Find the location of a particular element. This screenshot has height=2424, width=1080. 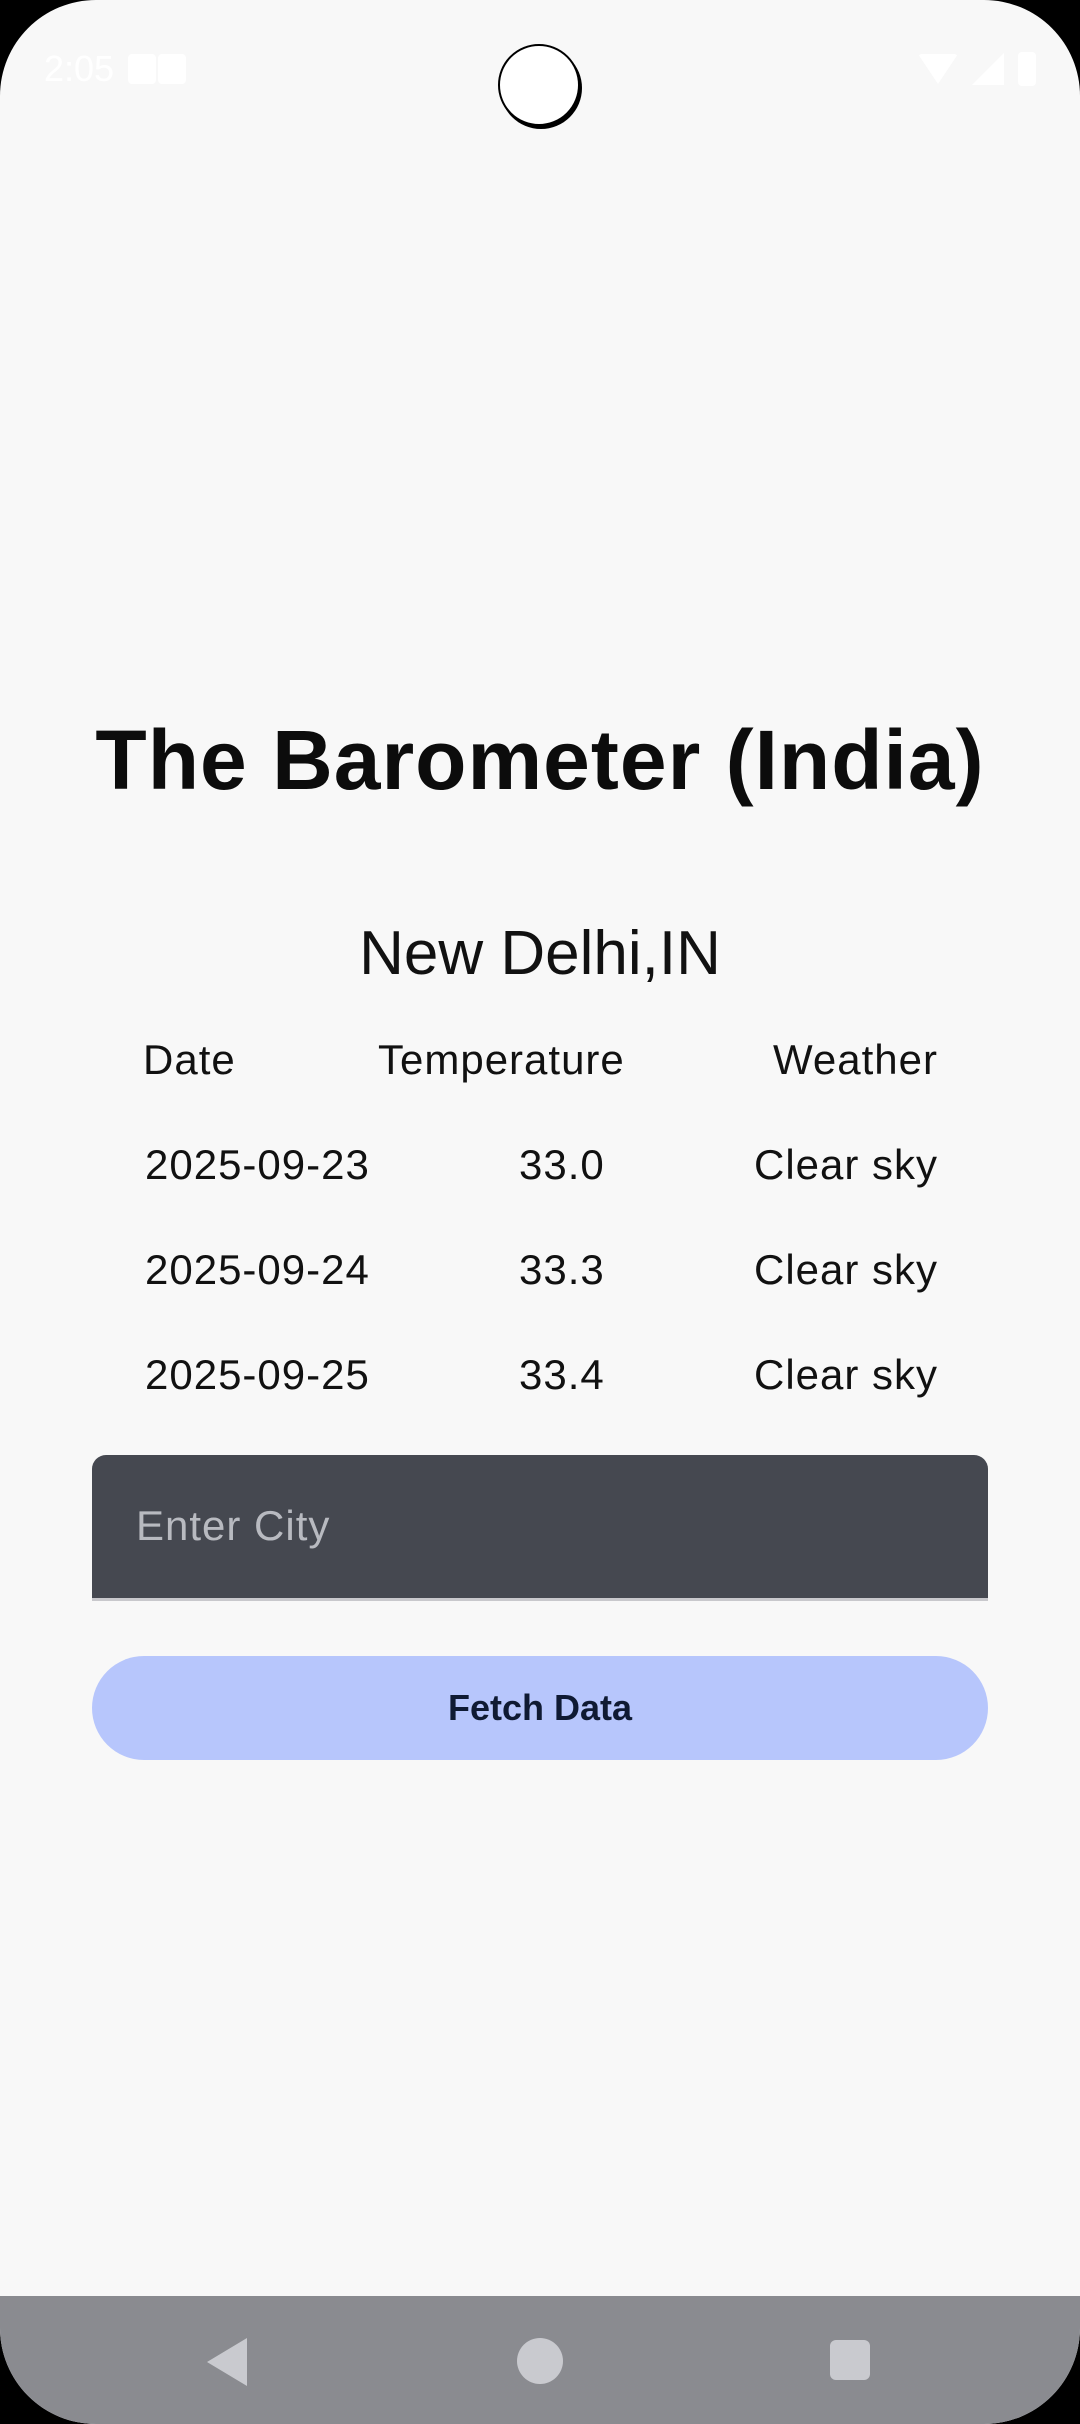

row-date: 2025-09-23 is located at coordinates (257, 1164).